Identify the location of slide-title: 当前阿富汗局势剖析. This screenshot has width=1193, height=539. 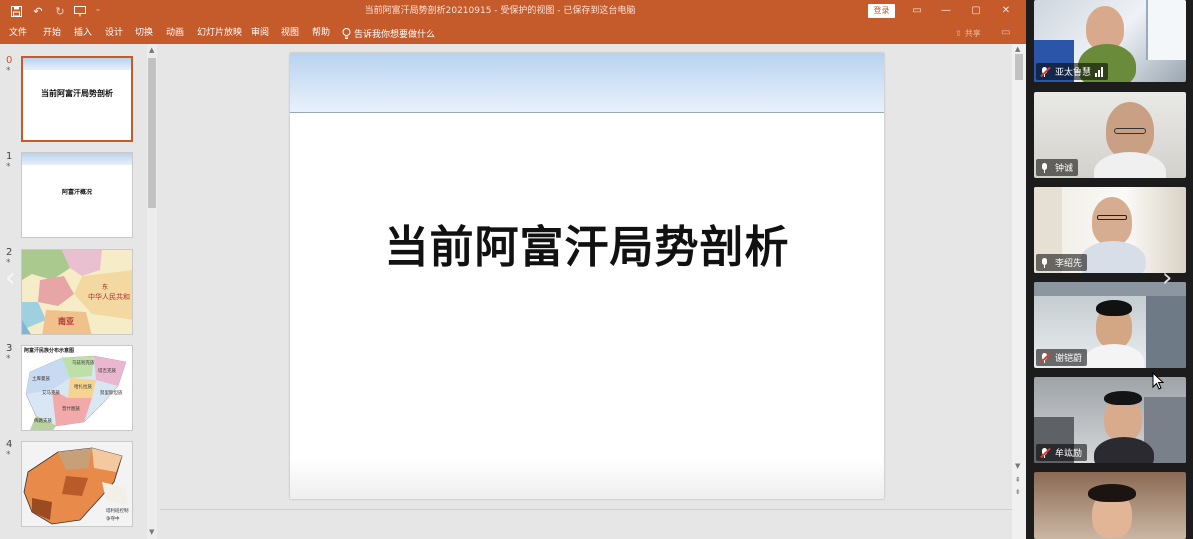
(587, 243).